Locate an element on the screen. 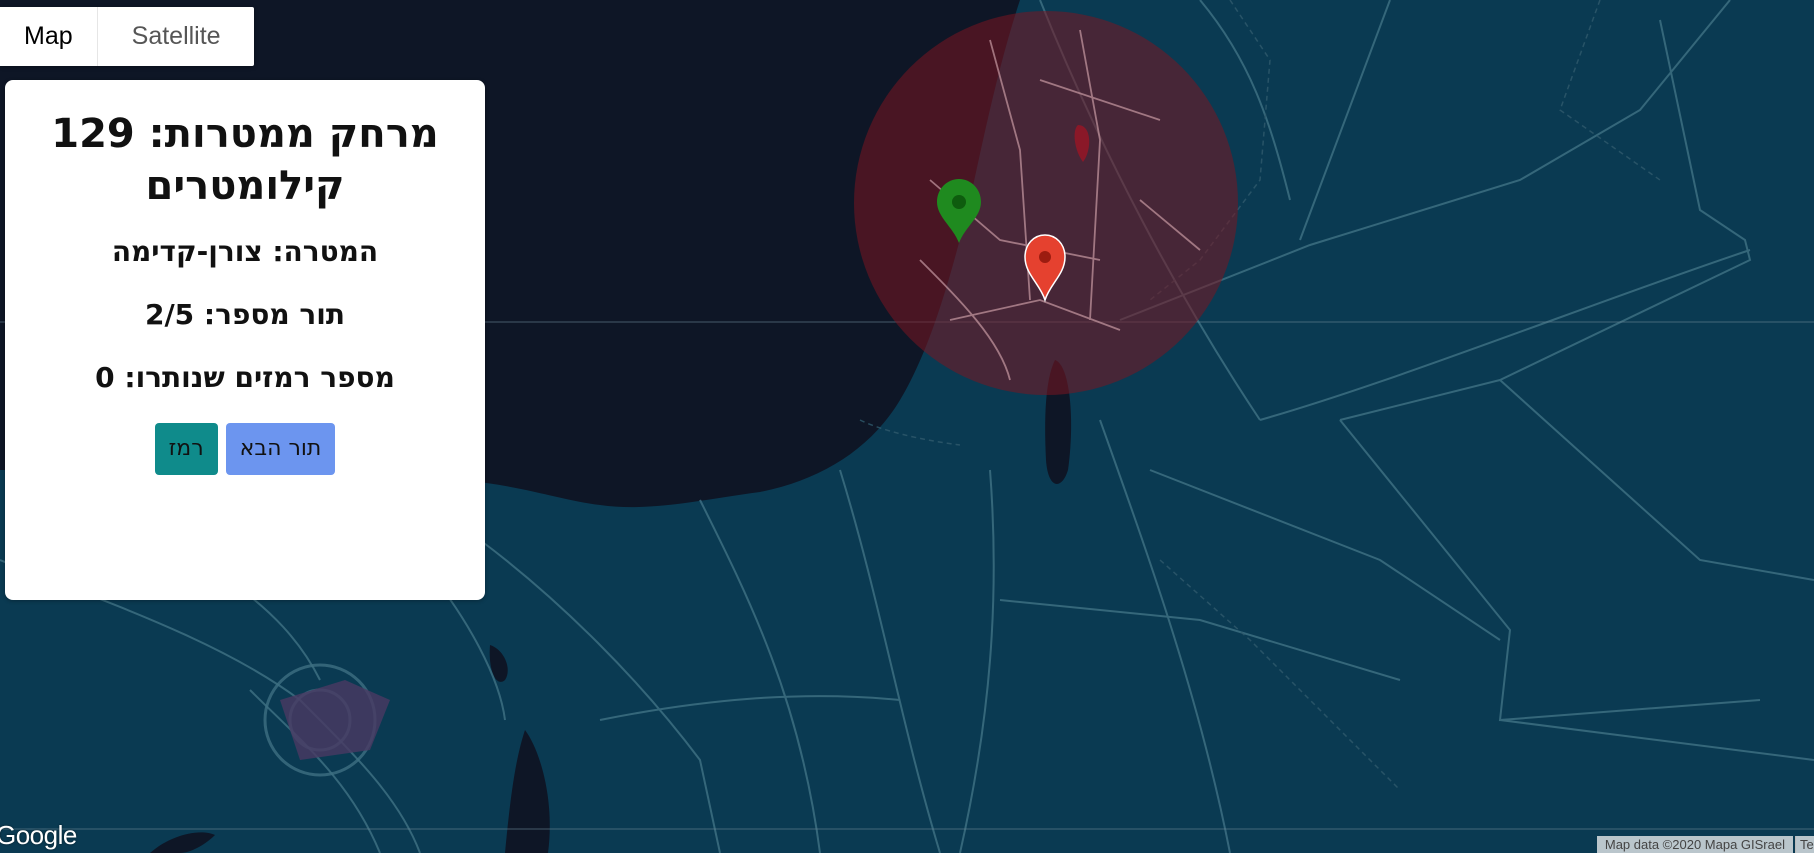  map-type-control: Map Satellite is located at coordinates (127, 36).